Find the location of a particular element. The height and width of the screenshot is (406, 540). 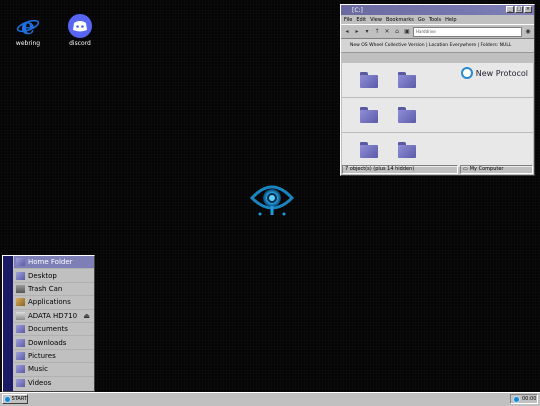

start-logo-icon is located at coordinates (7, 399).